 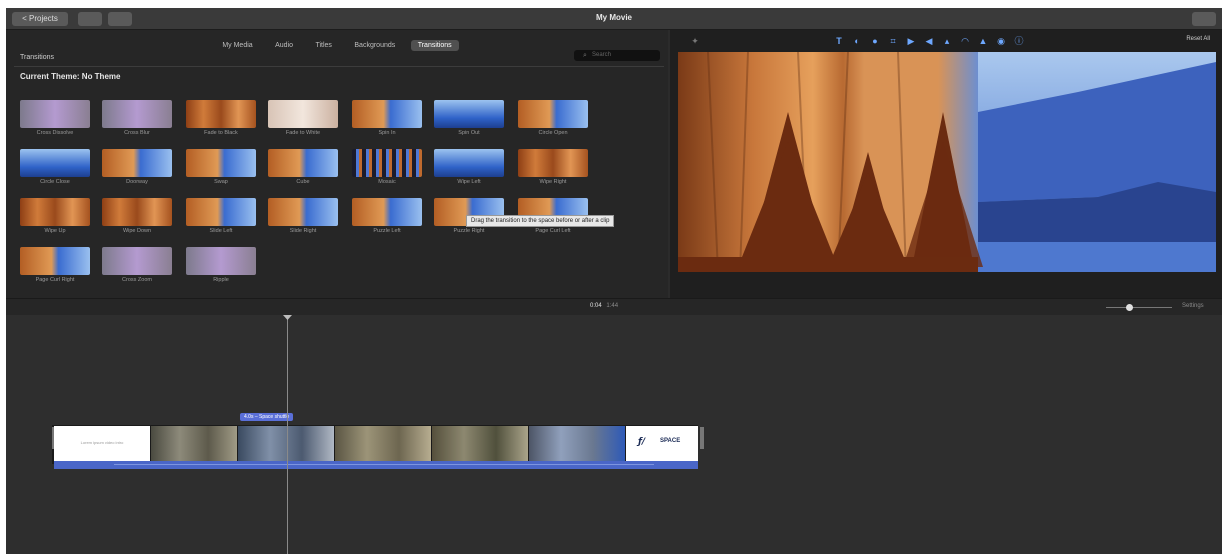 I want to click on search-input: ⌕ Search, so click(x=617, y=55).